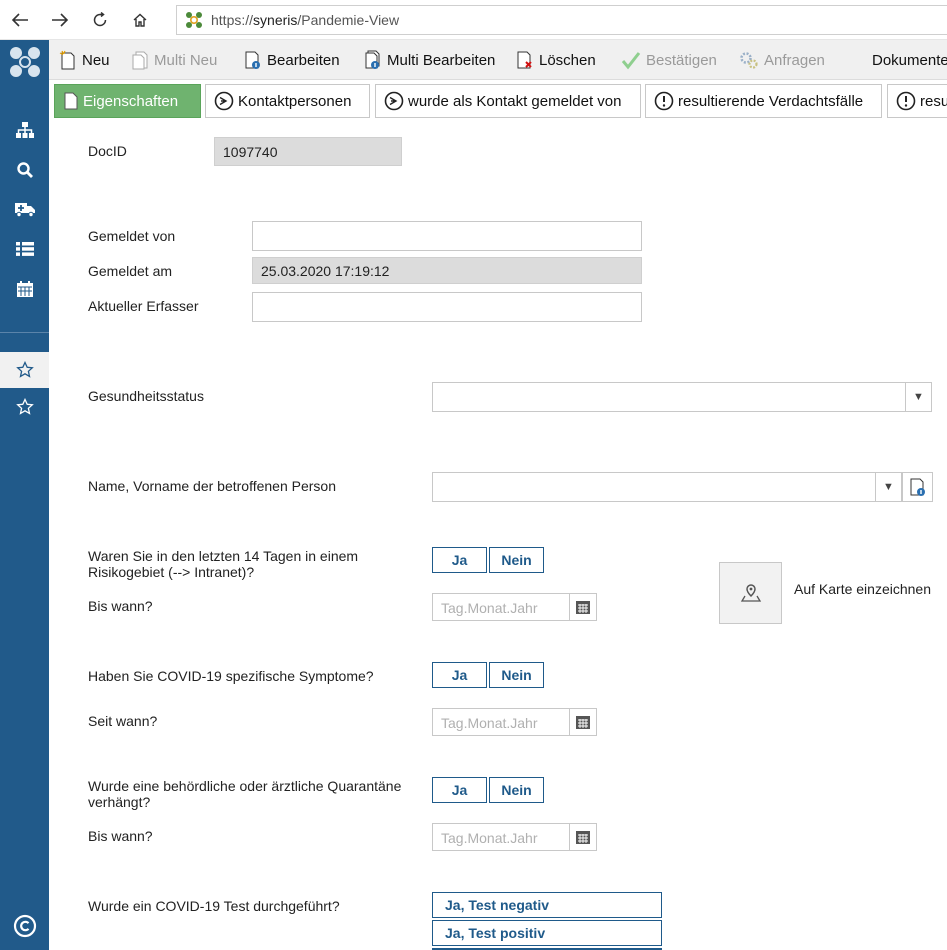 This screenshot has width=947, height=950. Describe the element at coordinates (231, 676) in the screenshot. I see `symptome-label: Haben Sie COVID-19 spezifische Symptome?` at that location.